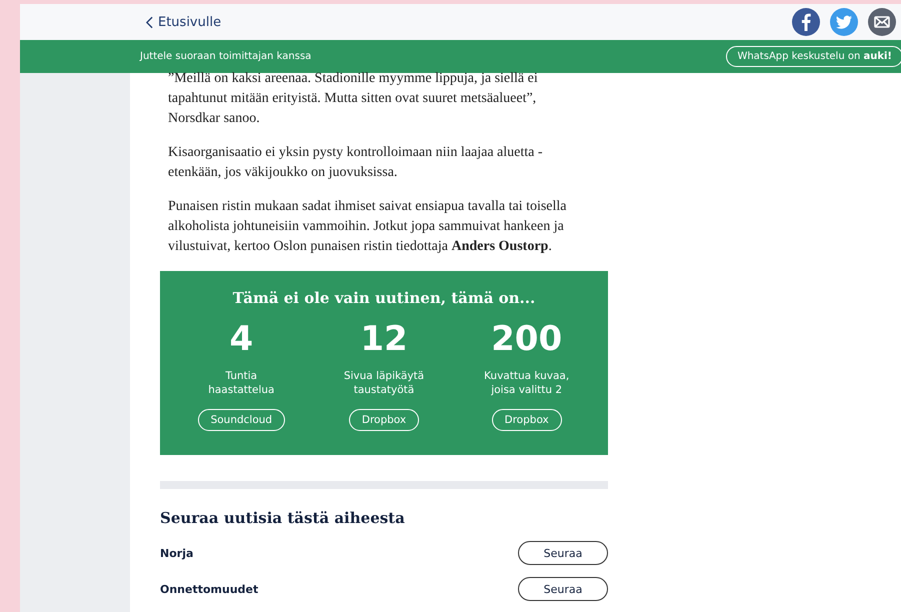 This screenshot has height=612, width=901. Describe the element at coordinates (384, 383) in the screenshot. I see `fact-label: Sivua läpikäytä taustatyötä` at that location.